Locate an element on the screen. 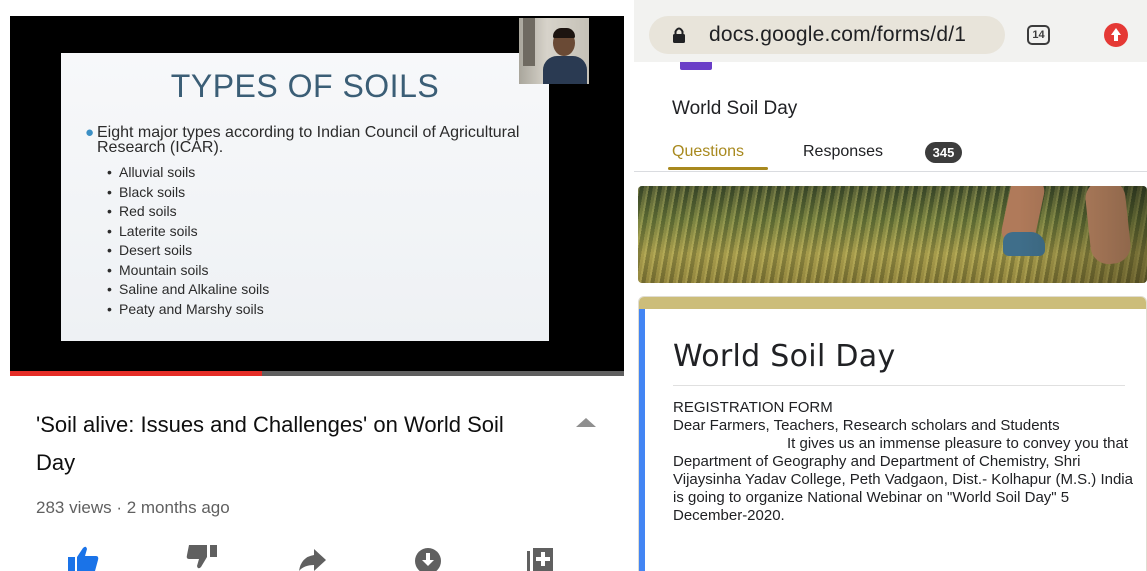 The image size is (1147, 571). form-color-accent is located at coordinates (696, 66).